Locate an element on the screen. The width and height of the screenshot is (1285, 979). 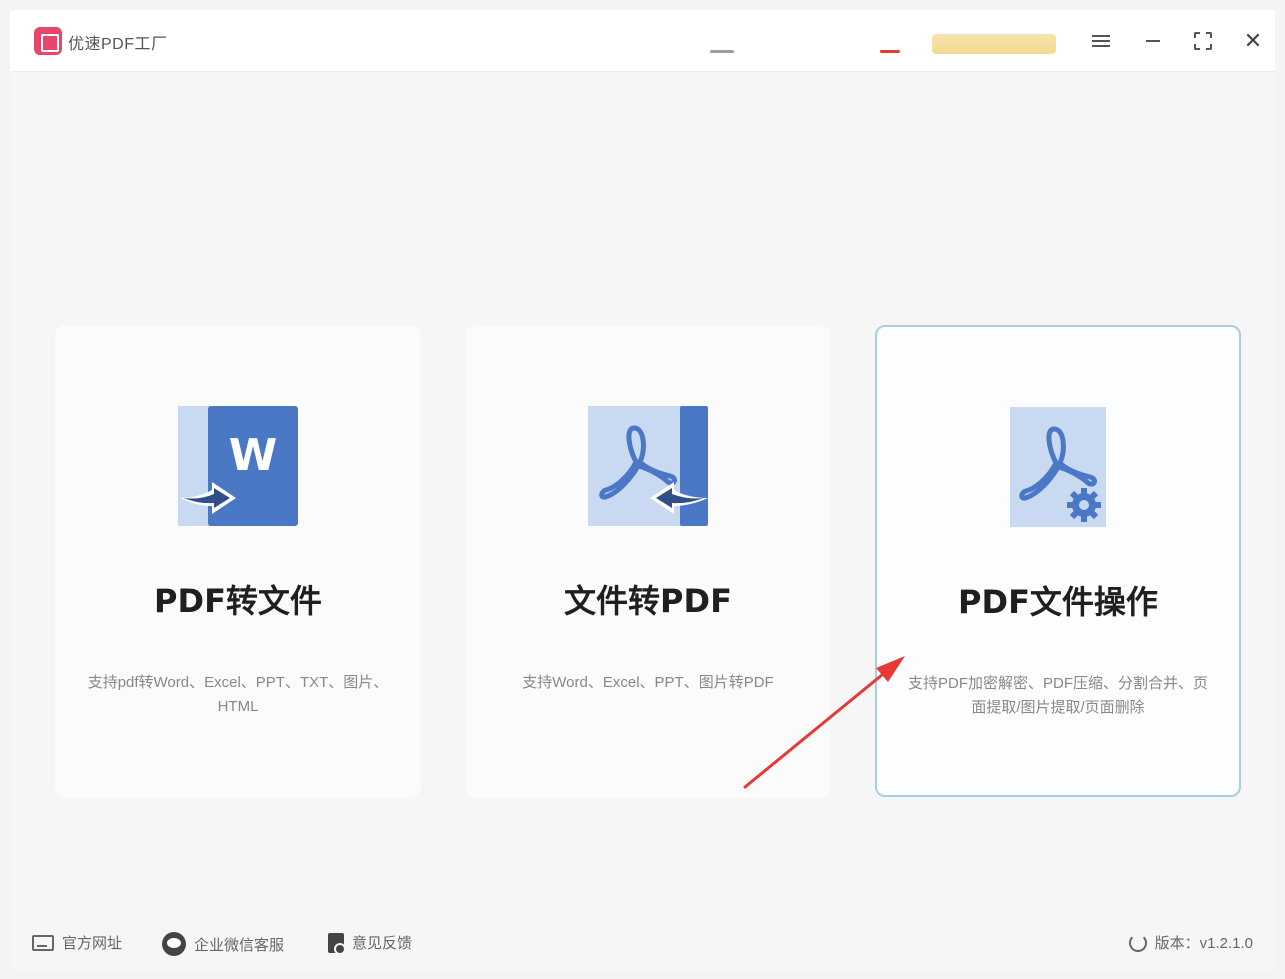
hamburger-menu-icon is located at coordinates (1101, 41).